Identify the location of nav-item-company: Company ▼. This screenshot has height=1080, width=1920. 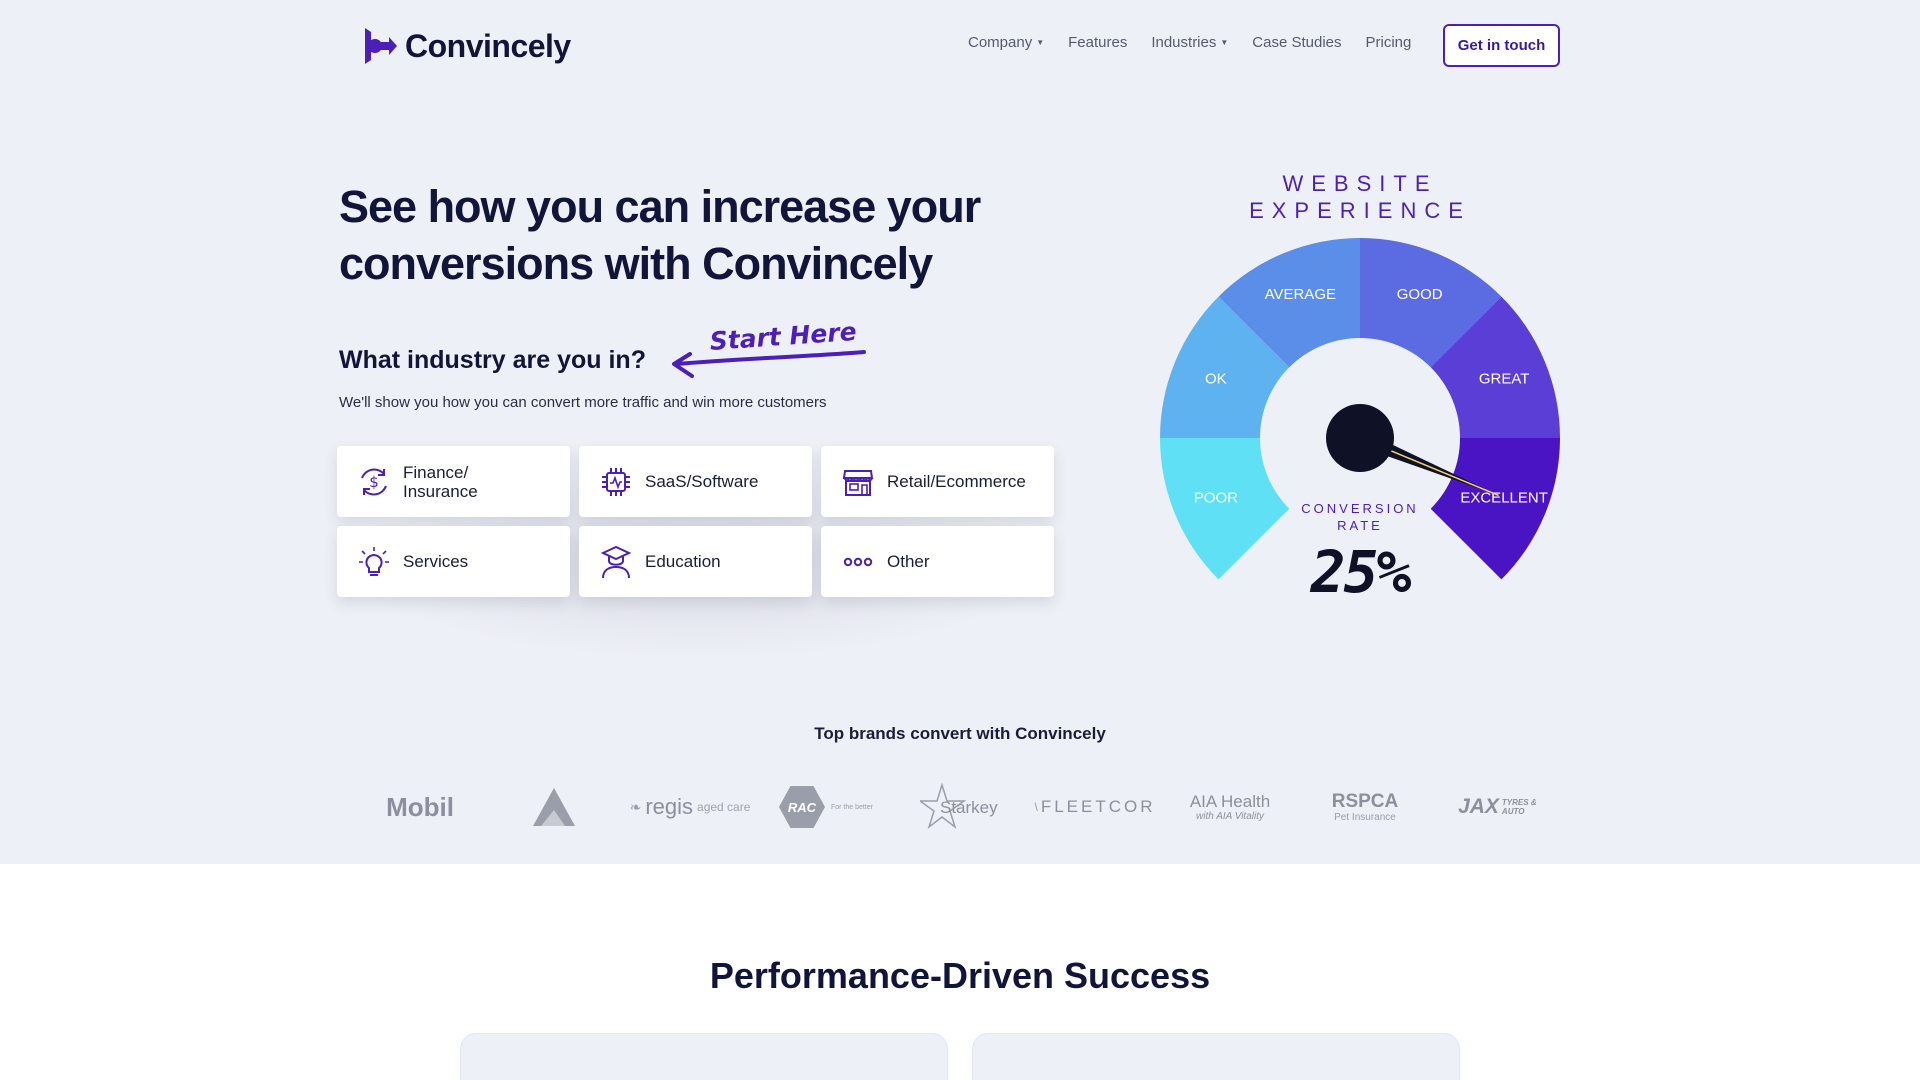
(1006, 42).